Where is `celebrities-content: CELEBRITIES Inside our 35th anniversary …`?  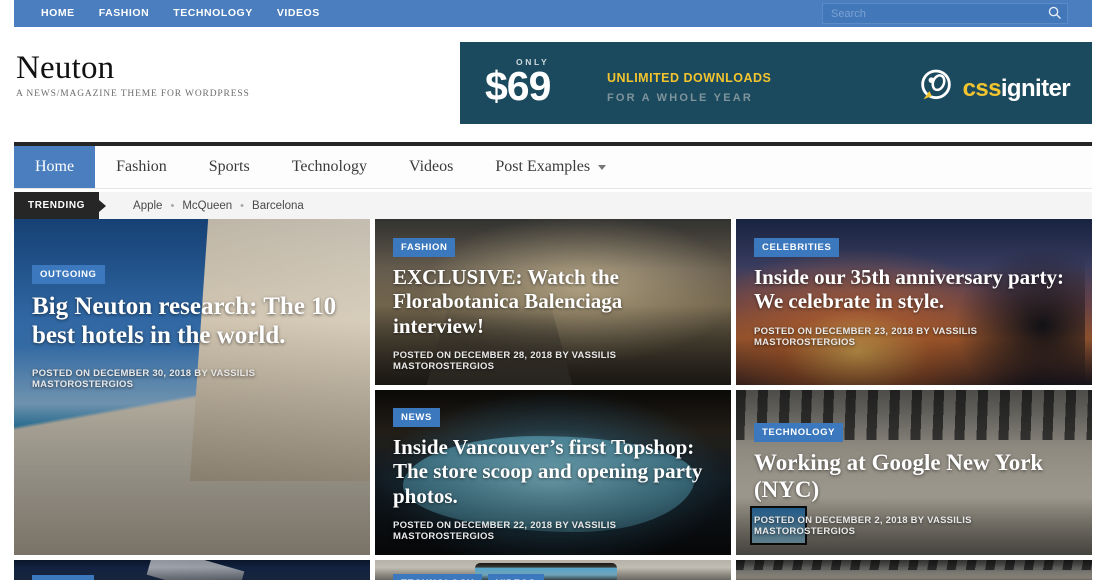 celebrities-content: CELEBRITIES Inside our 35th anniversary … is located at coordinates (914, 292).